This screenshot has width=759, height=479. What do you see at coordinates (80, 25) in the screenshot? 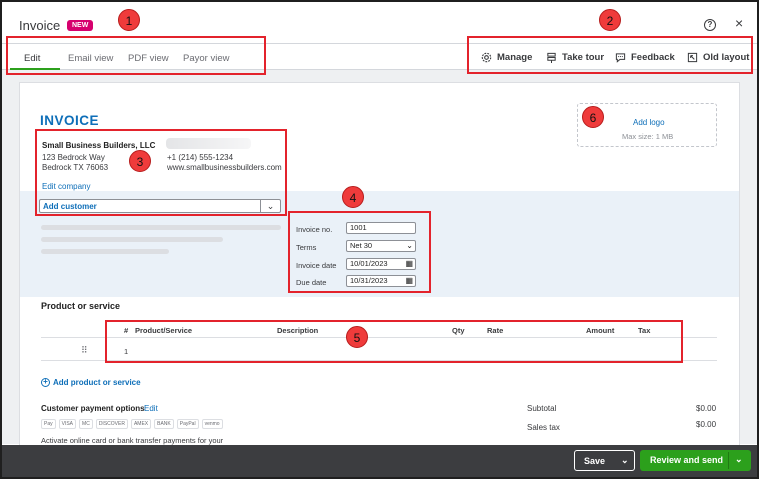
I see `new-badge: NEW` at bounding box center [80, 25].